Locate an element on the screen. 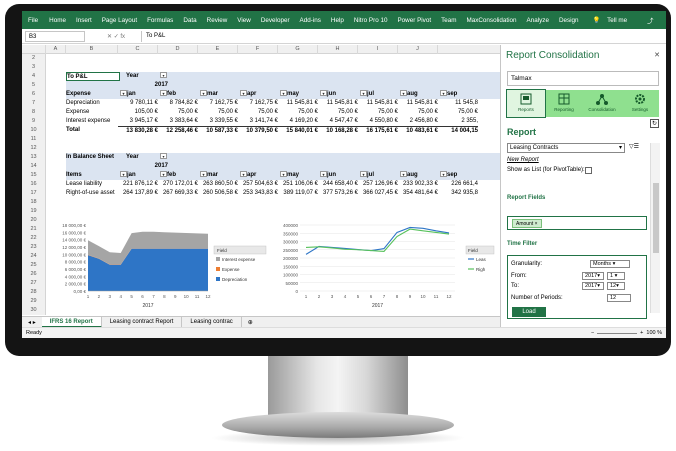  row-header: 4 is located at coordinates (34, 76).